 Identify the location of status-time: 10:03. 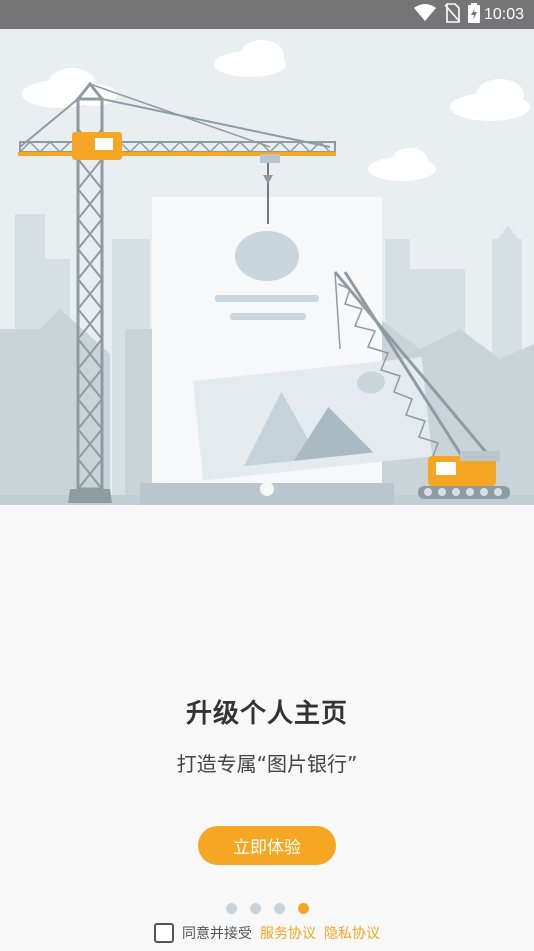
(503, 14).